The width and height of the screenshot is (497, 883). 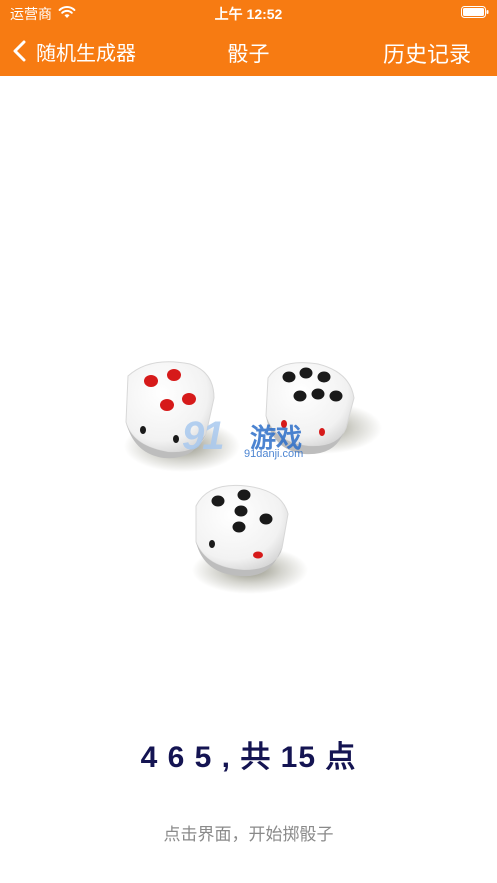 I want to click on navigation-bar: 随机生成器 骰子 历史记录, so click(x=248, y=51).